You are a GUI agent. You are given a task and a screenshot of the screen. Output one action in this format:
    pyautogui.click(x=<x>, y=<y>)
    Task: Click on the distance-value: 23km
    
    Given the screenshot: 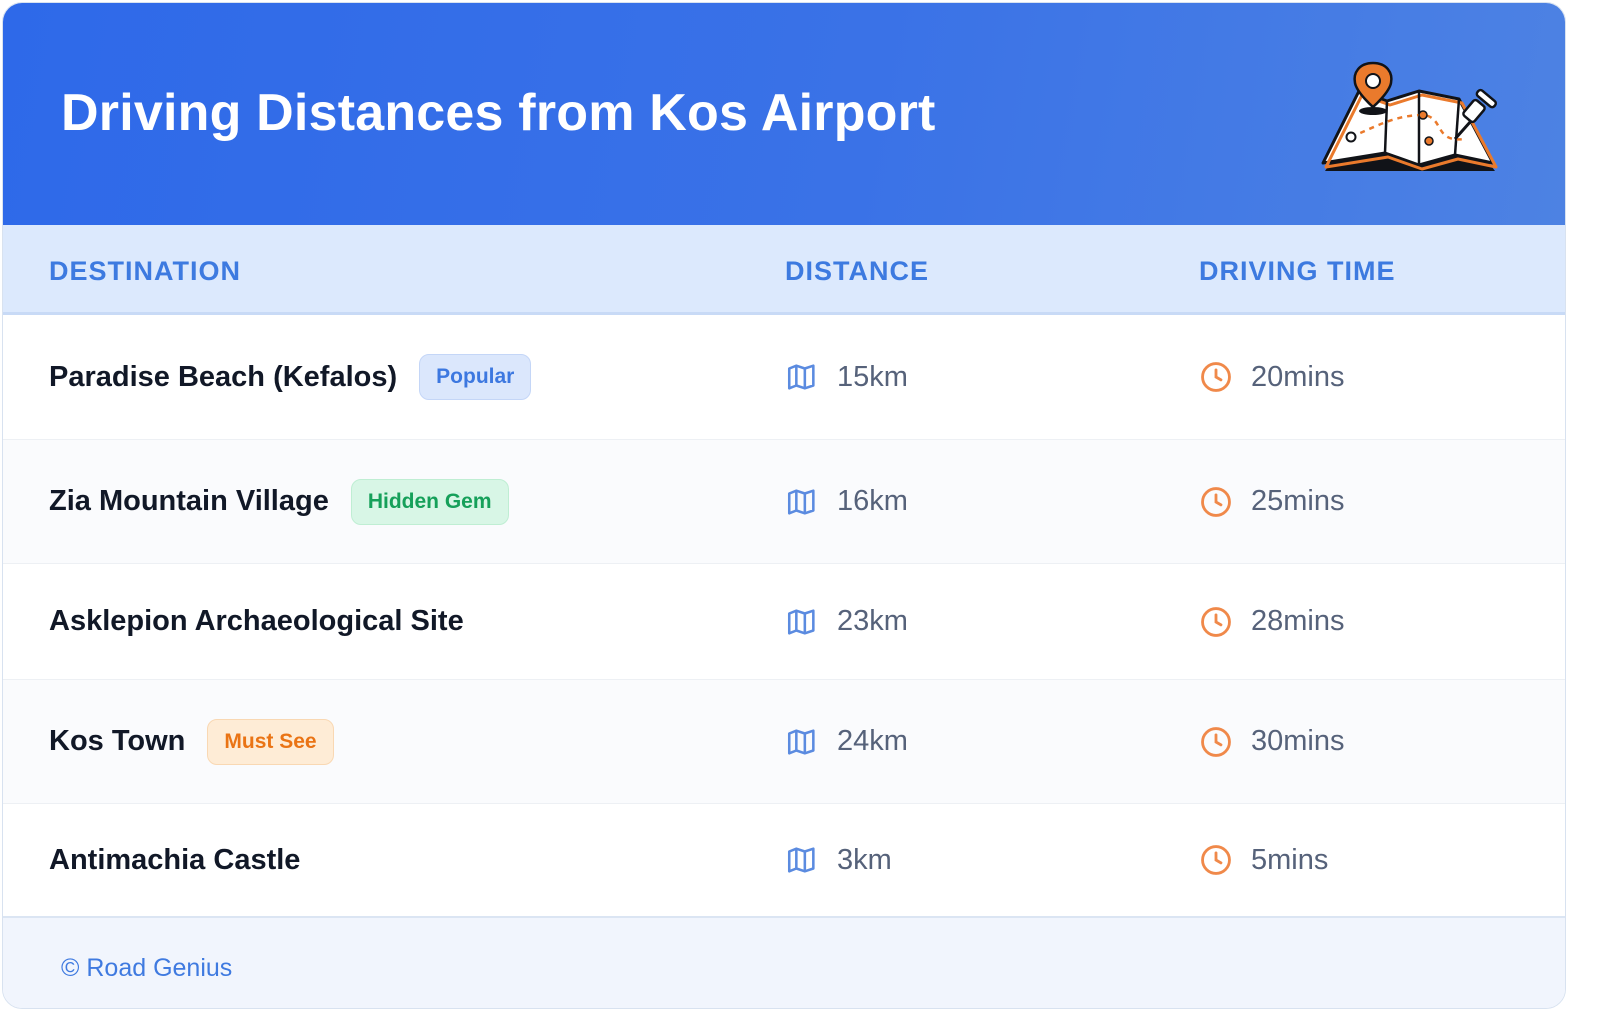 What is the action you would take?
    pyautogui.click(x=872, y=621)
    